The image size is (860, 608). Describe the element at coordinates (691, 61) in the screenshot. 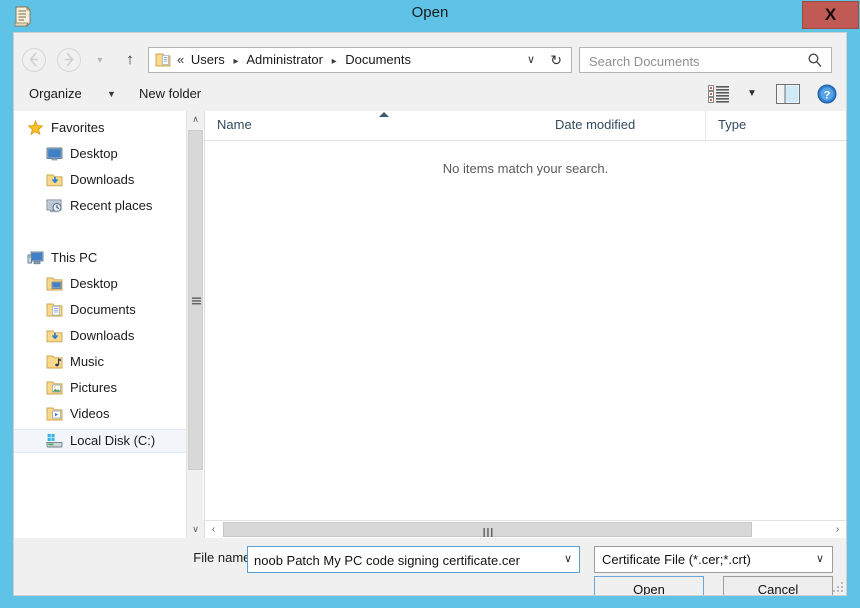

I see `search-input` at that location.